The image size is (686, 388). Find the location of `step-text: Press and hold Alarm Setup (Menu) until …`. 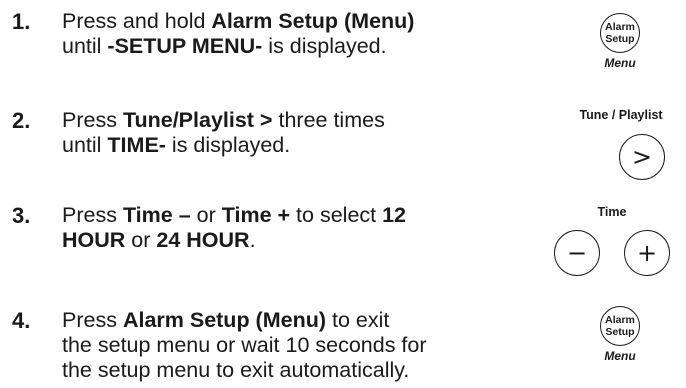

step-text: Press and hold Alarm Setup (Menu) until … is located at coordinates (262, 34).